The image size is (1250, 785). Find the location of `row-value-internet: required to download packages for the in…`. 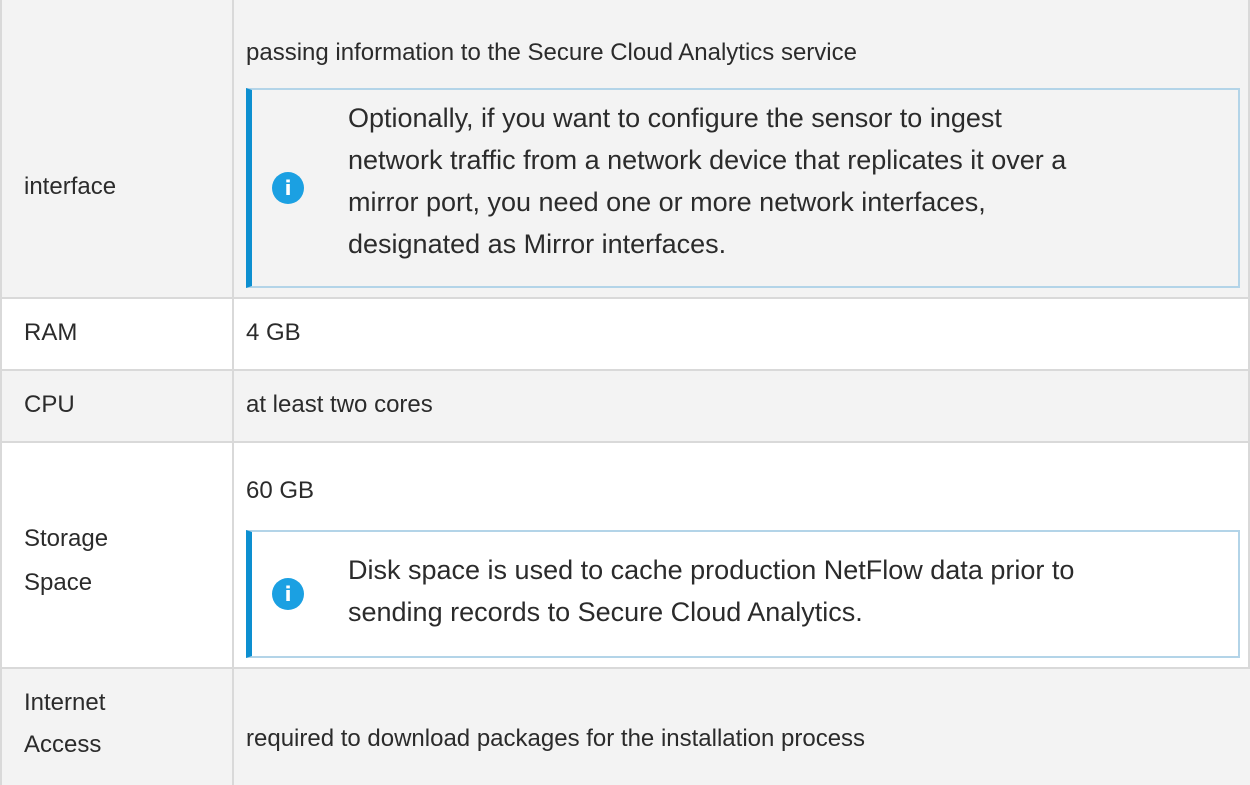

row-value-internet: required to download packages for the in… is located at coordinates (556, 738).